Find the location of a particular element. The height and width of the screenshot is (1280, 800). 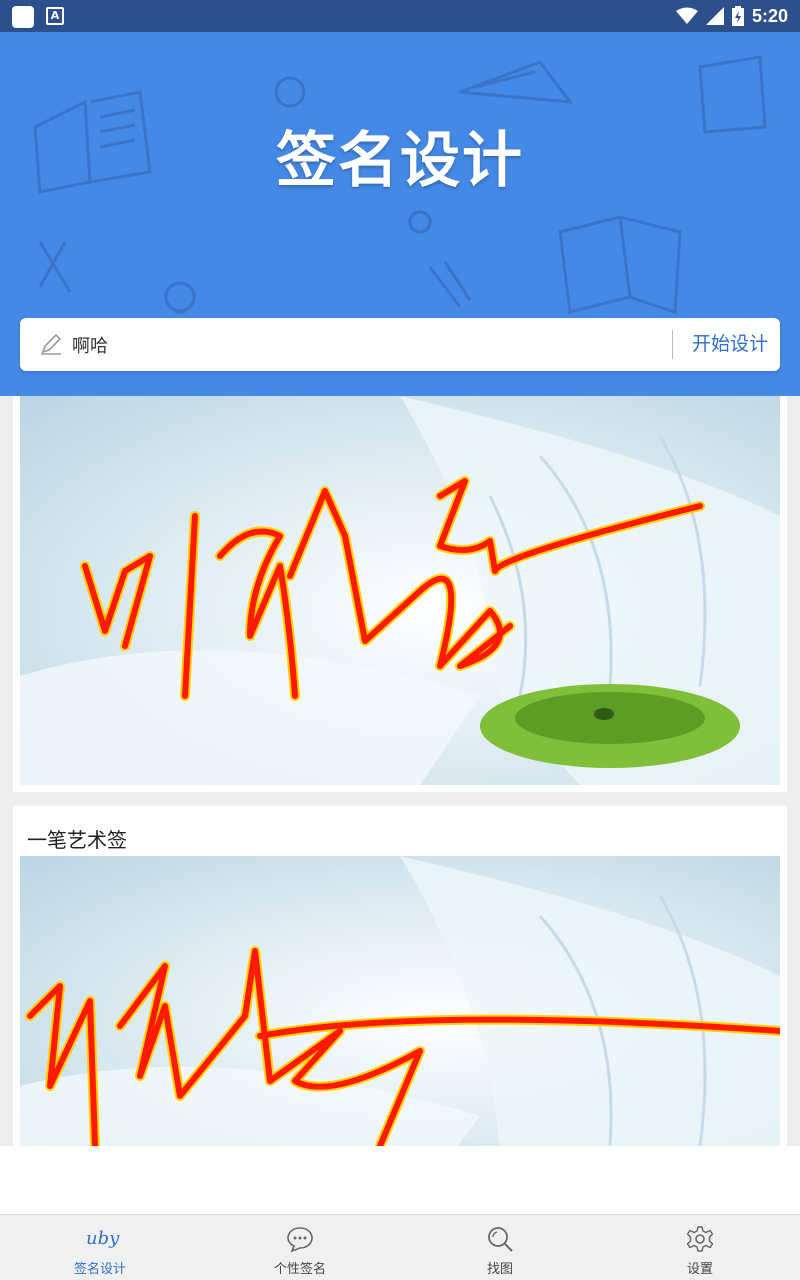

status-right: 5:20 is located at coordinates (731, 16).